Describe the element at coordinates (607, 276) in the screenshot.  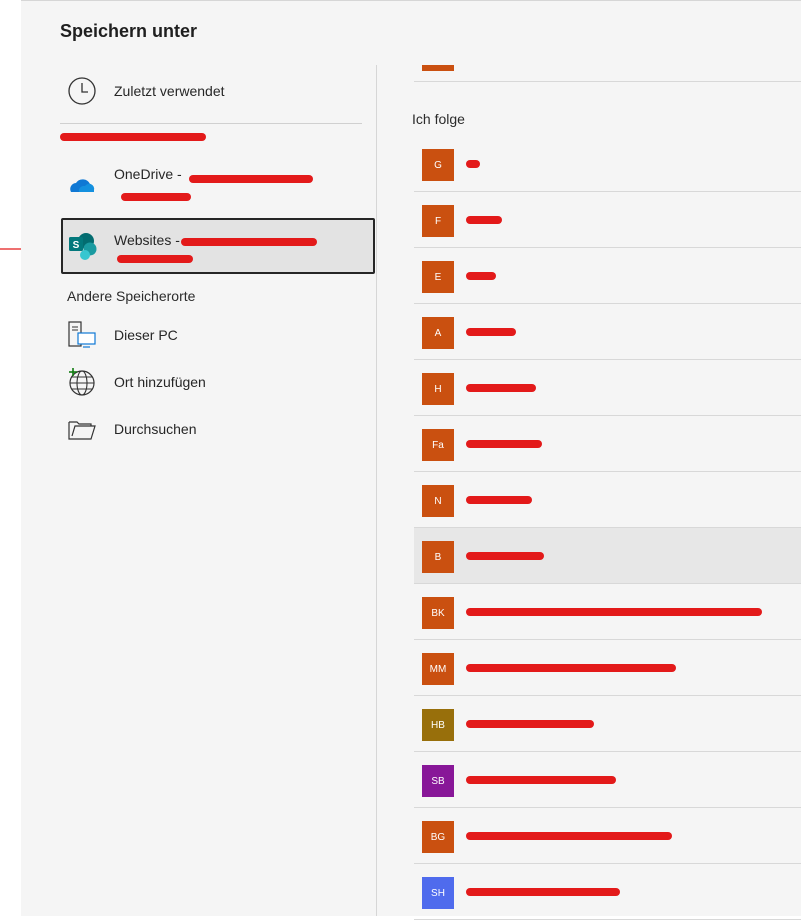
I see `site-row: E` at that location.